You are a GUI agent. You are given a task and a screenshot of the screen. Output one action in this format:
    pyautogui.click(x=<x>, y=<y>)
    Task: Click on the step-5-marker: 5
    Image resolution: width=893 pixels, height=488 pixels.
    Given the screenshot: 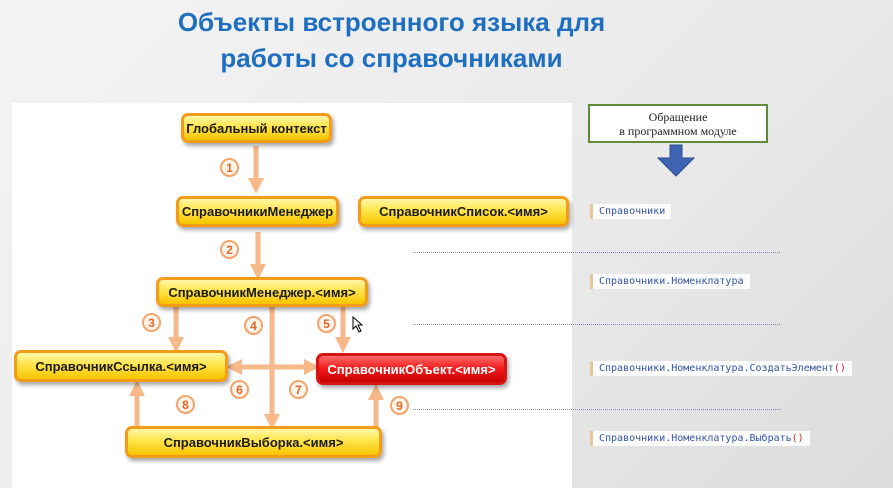 What is the action you would take?
    pyautogui.click(x=326, y=323)
    